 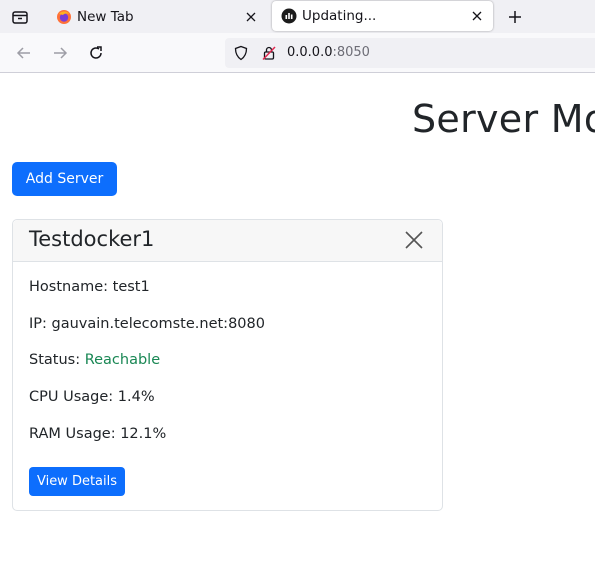 What do you see at coordinates (20, 17) in the screenshot?
I see `tab-list-icon` at bounding box center [20, 17].